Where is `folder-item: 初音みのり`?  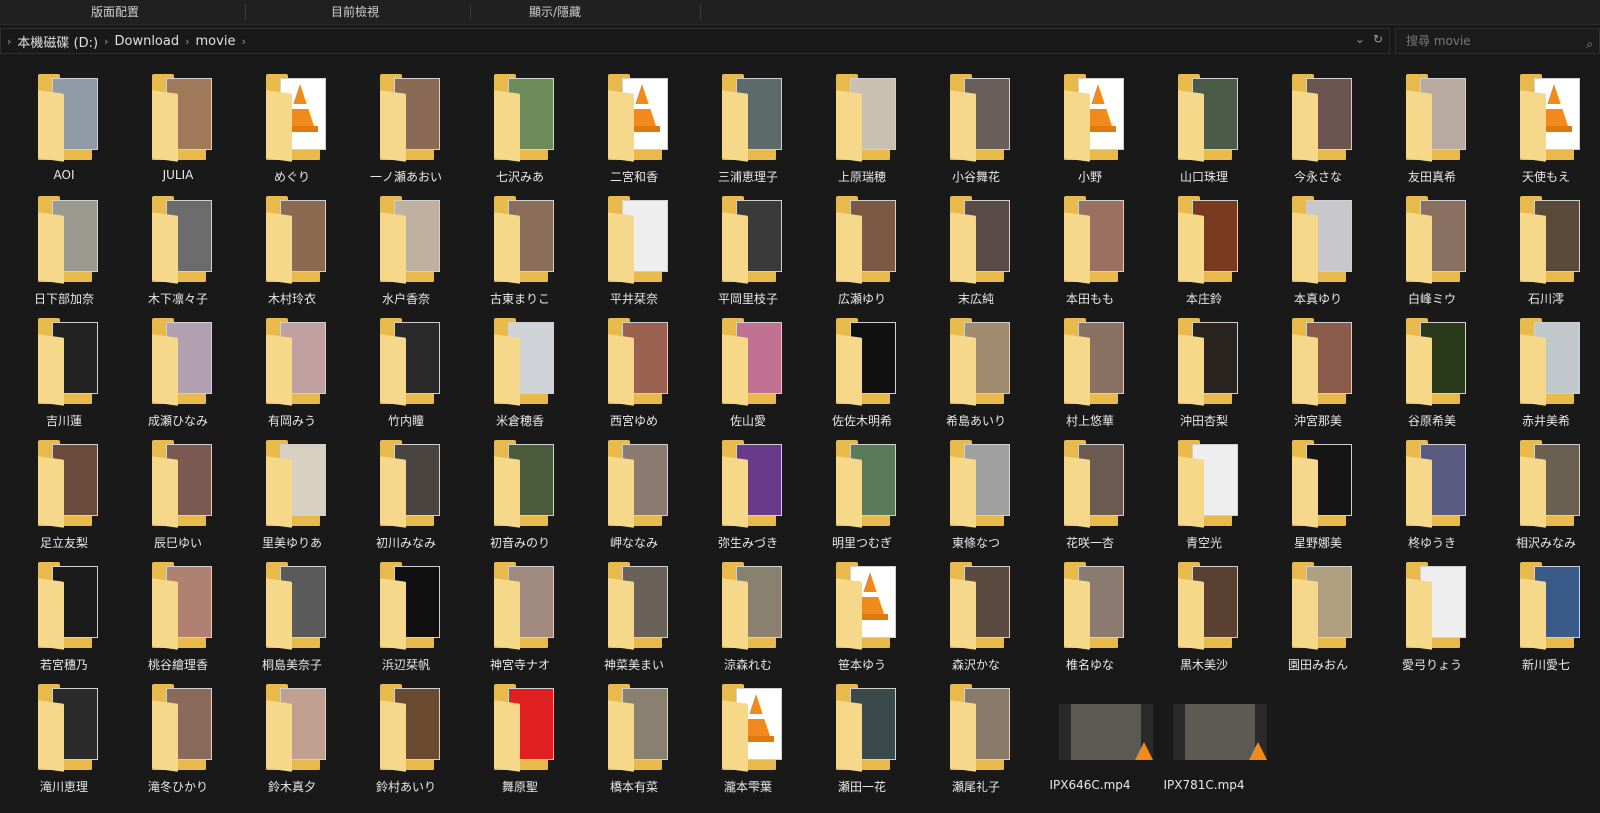 folder-item: 初音みのり is located at coordinates (520, 501).